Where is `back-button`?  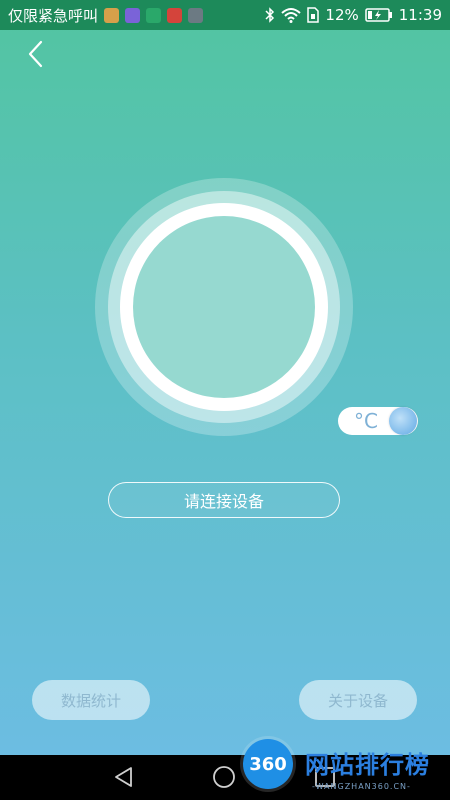
back-button is located at coordinates (35, 54).